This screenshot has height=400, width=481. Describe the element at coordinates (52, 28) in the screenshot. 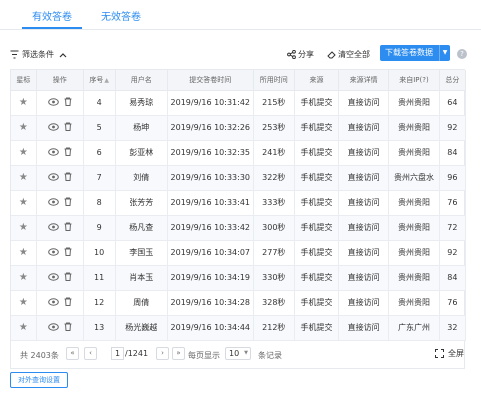

I see `active-tab-indicator` at that location.